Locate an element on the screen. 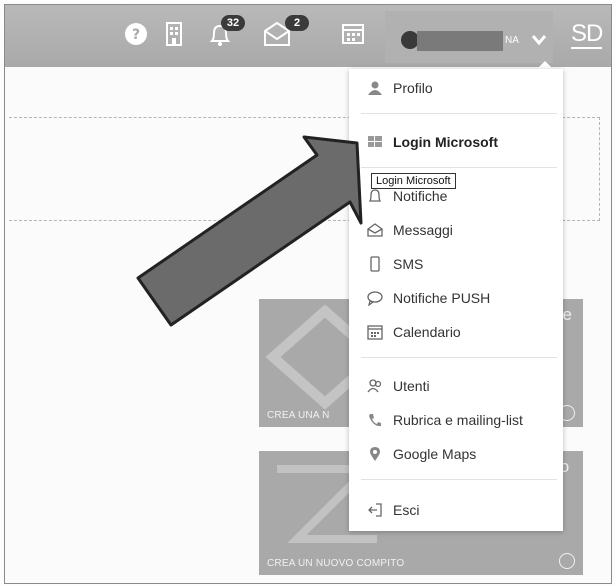 The height and width of the screenshot is (586, 616). username-suffix: NA is located at coordinates (512, 40).